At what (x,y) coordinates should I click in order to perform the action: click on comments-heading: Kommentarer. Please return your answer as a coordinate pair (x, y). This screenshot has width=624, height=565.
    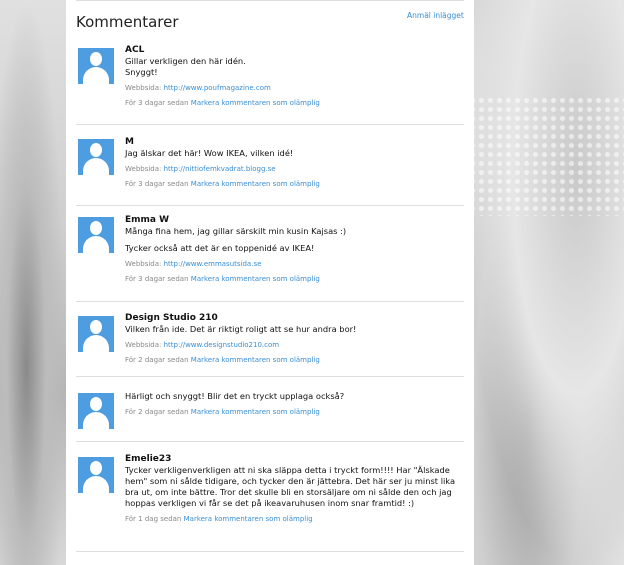
    Looking at the image, I should click on (127, 22).